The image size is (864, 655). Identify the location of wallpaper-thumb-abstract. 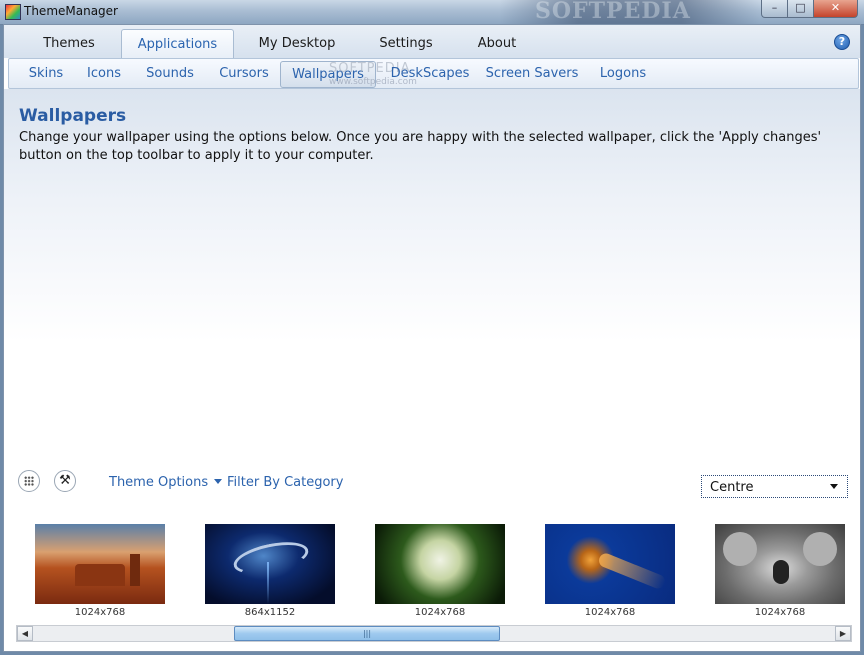
(270, 564).